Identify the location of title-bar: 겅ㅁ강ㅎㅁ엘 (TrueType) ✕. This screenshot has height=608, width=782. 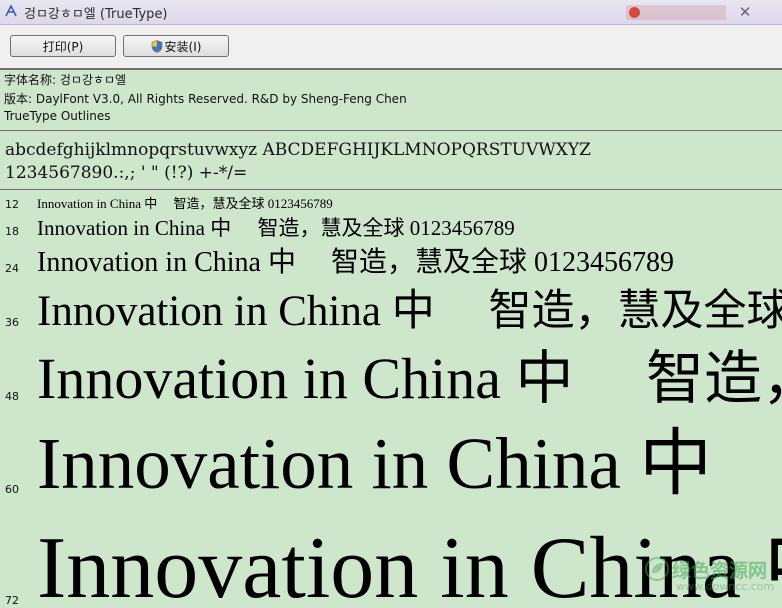
(391, 12).